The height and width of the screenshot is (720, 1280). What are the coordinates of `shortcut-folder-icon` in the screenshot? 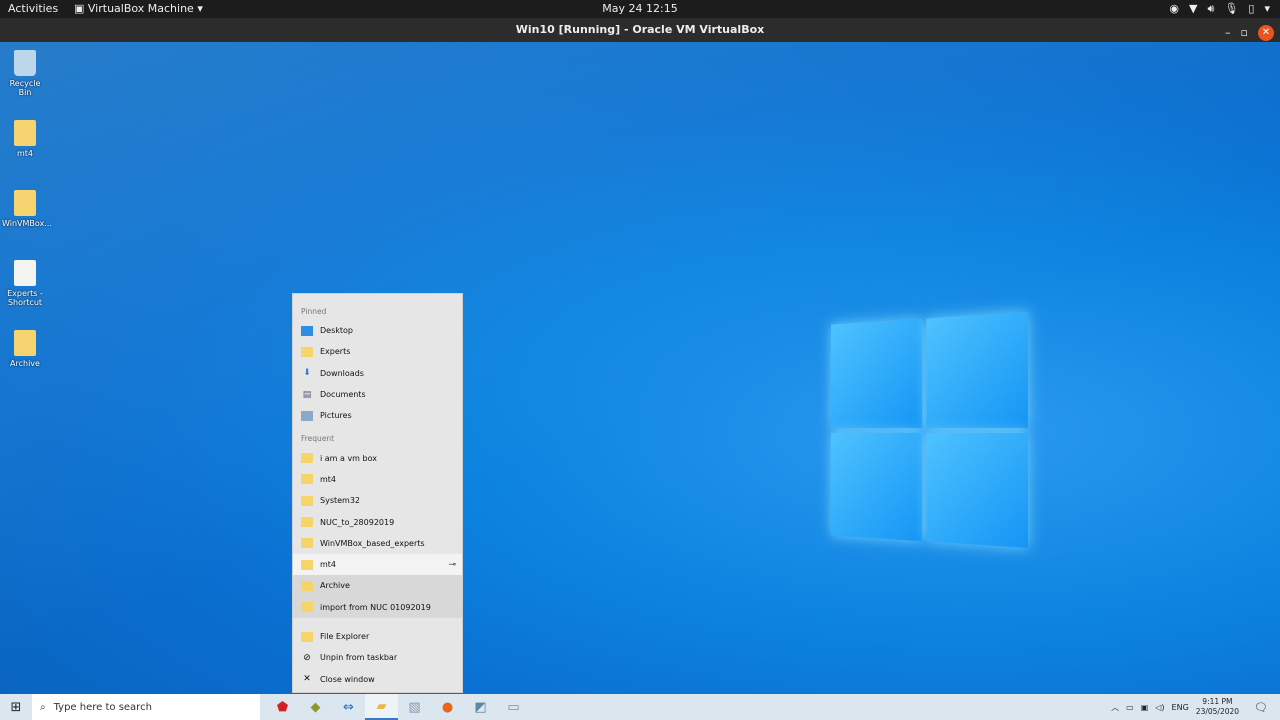 It's located at (25, 273).